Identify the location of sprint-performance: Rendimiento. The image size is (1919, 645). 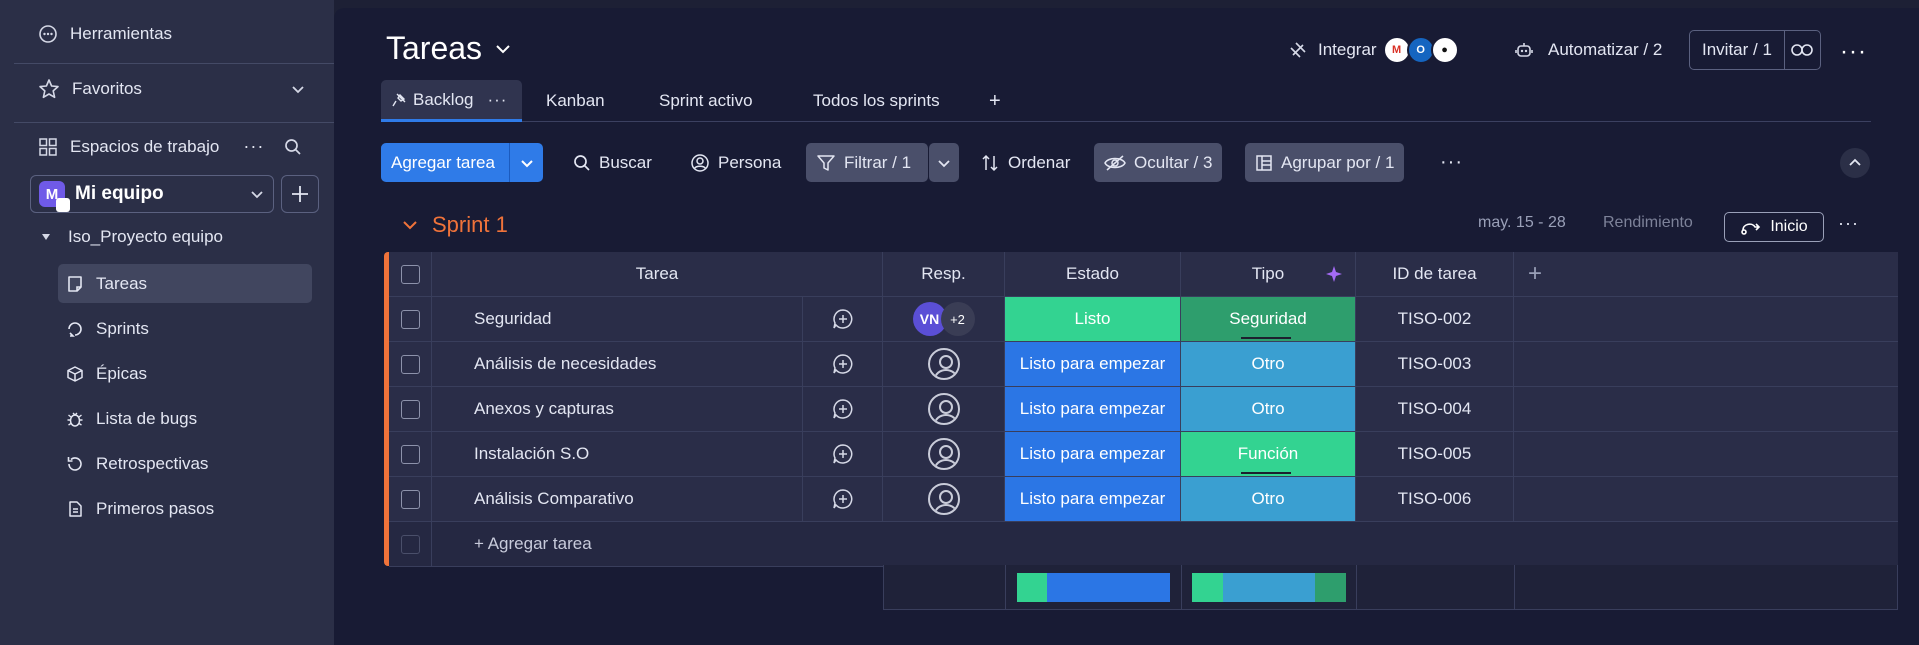
(1648, 223).